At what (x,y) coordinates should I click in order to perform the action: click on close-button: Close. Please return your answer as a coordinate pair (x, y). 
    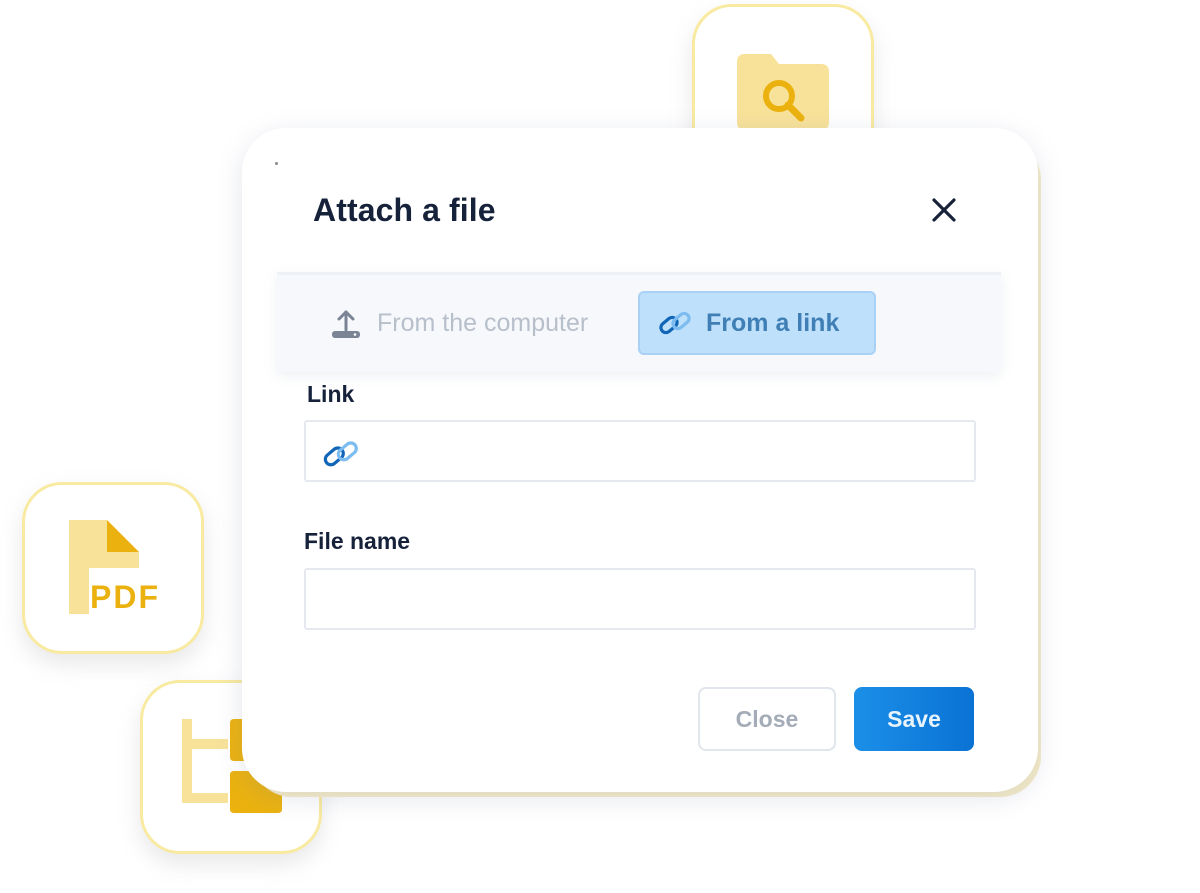
    Looking at the image, I should click on (767, 719).